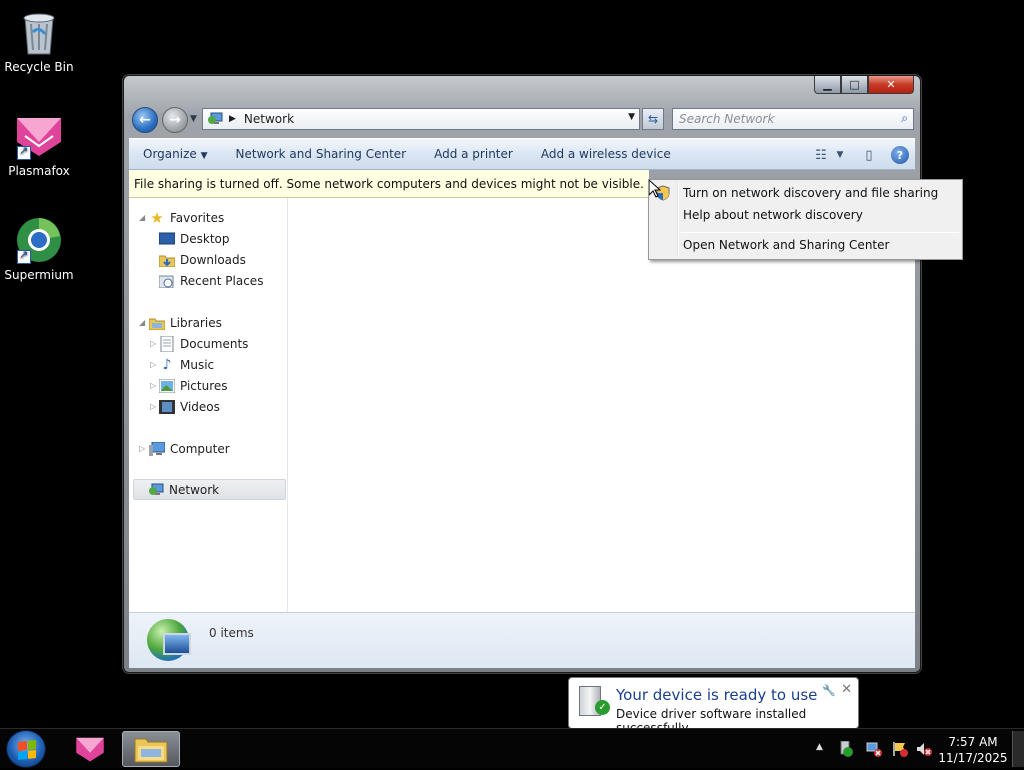  I want to click on nav-label: Pictures, so click(204, 385).